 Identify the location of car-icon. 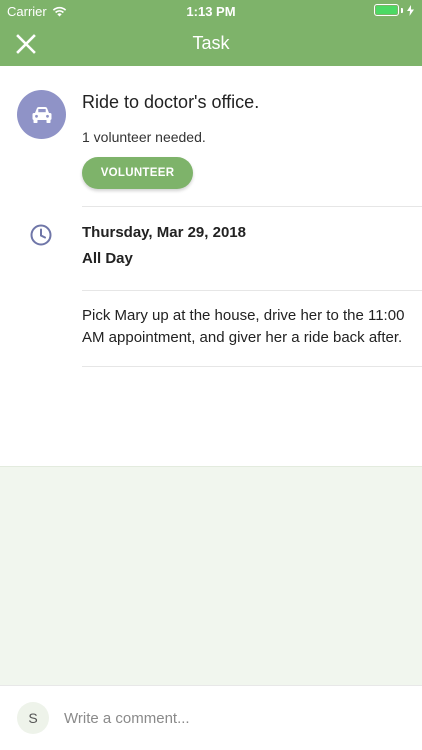
(41, 114).